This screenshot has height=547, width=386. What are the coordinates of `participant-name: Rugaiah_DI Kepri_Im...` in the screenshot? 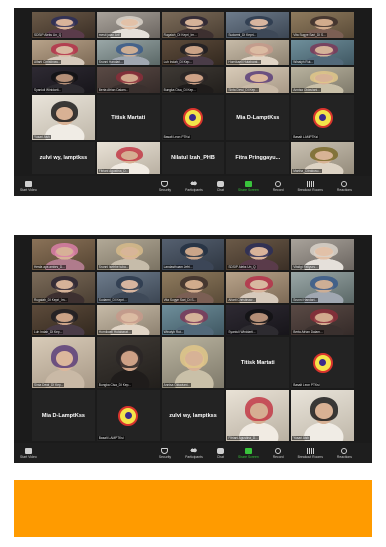 It's located at (180, 34).